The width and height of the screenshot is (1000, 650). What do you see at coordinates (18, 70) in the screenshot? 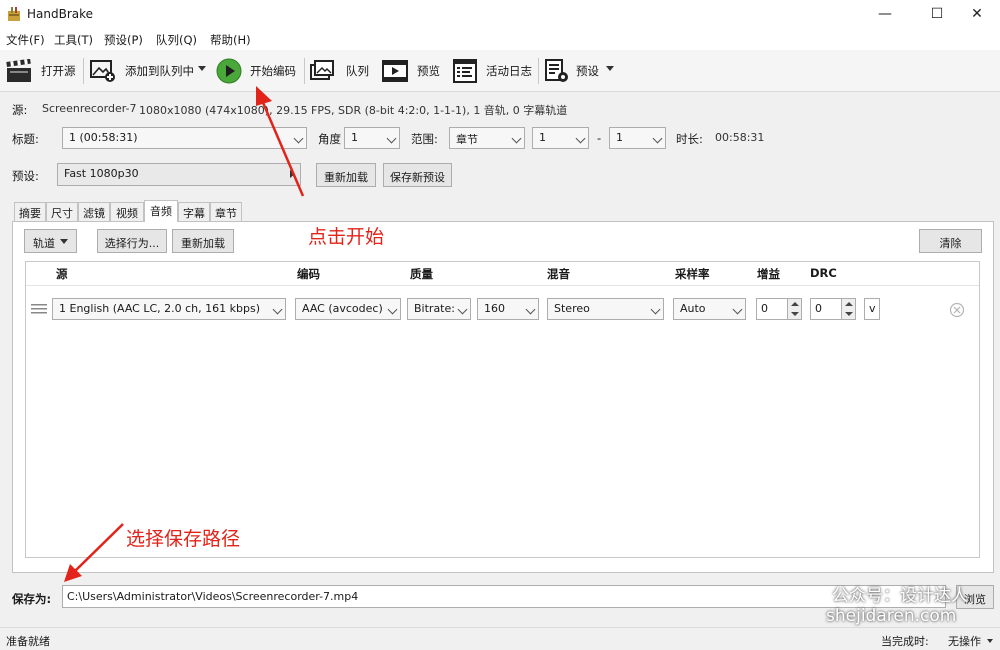
I see `clapperboard-icon` at bounding box center [18, 70].